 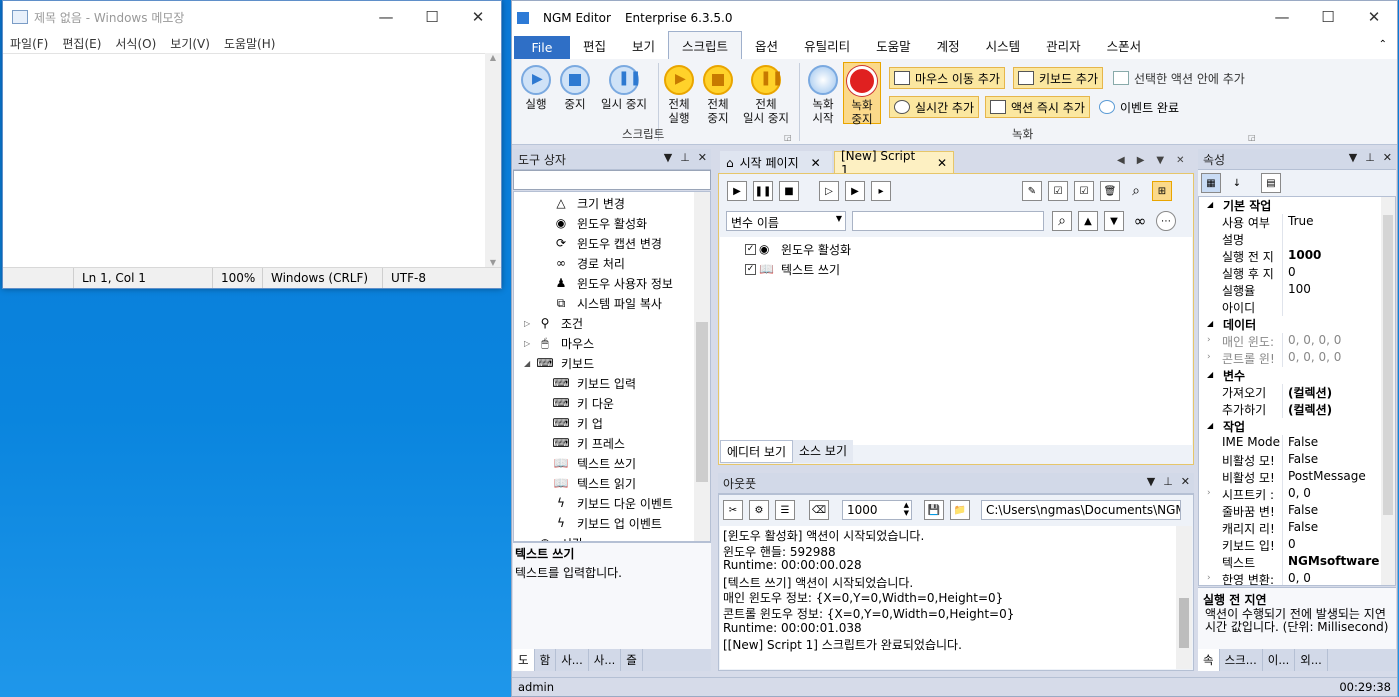 I want to click on run-selected-icon: ▸, so click(x=881, y=191).